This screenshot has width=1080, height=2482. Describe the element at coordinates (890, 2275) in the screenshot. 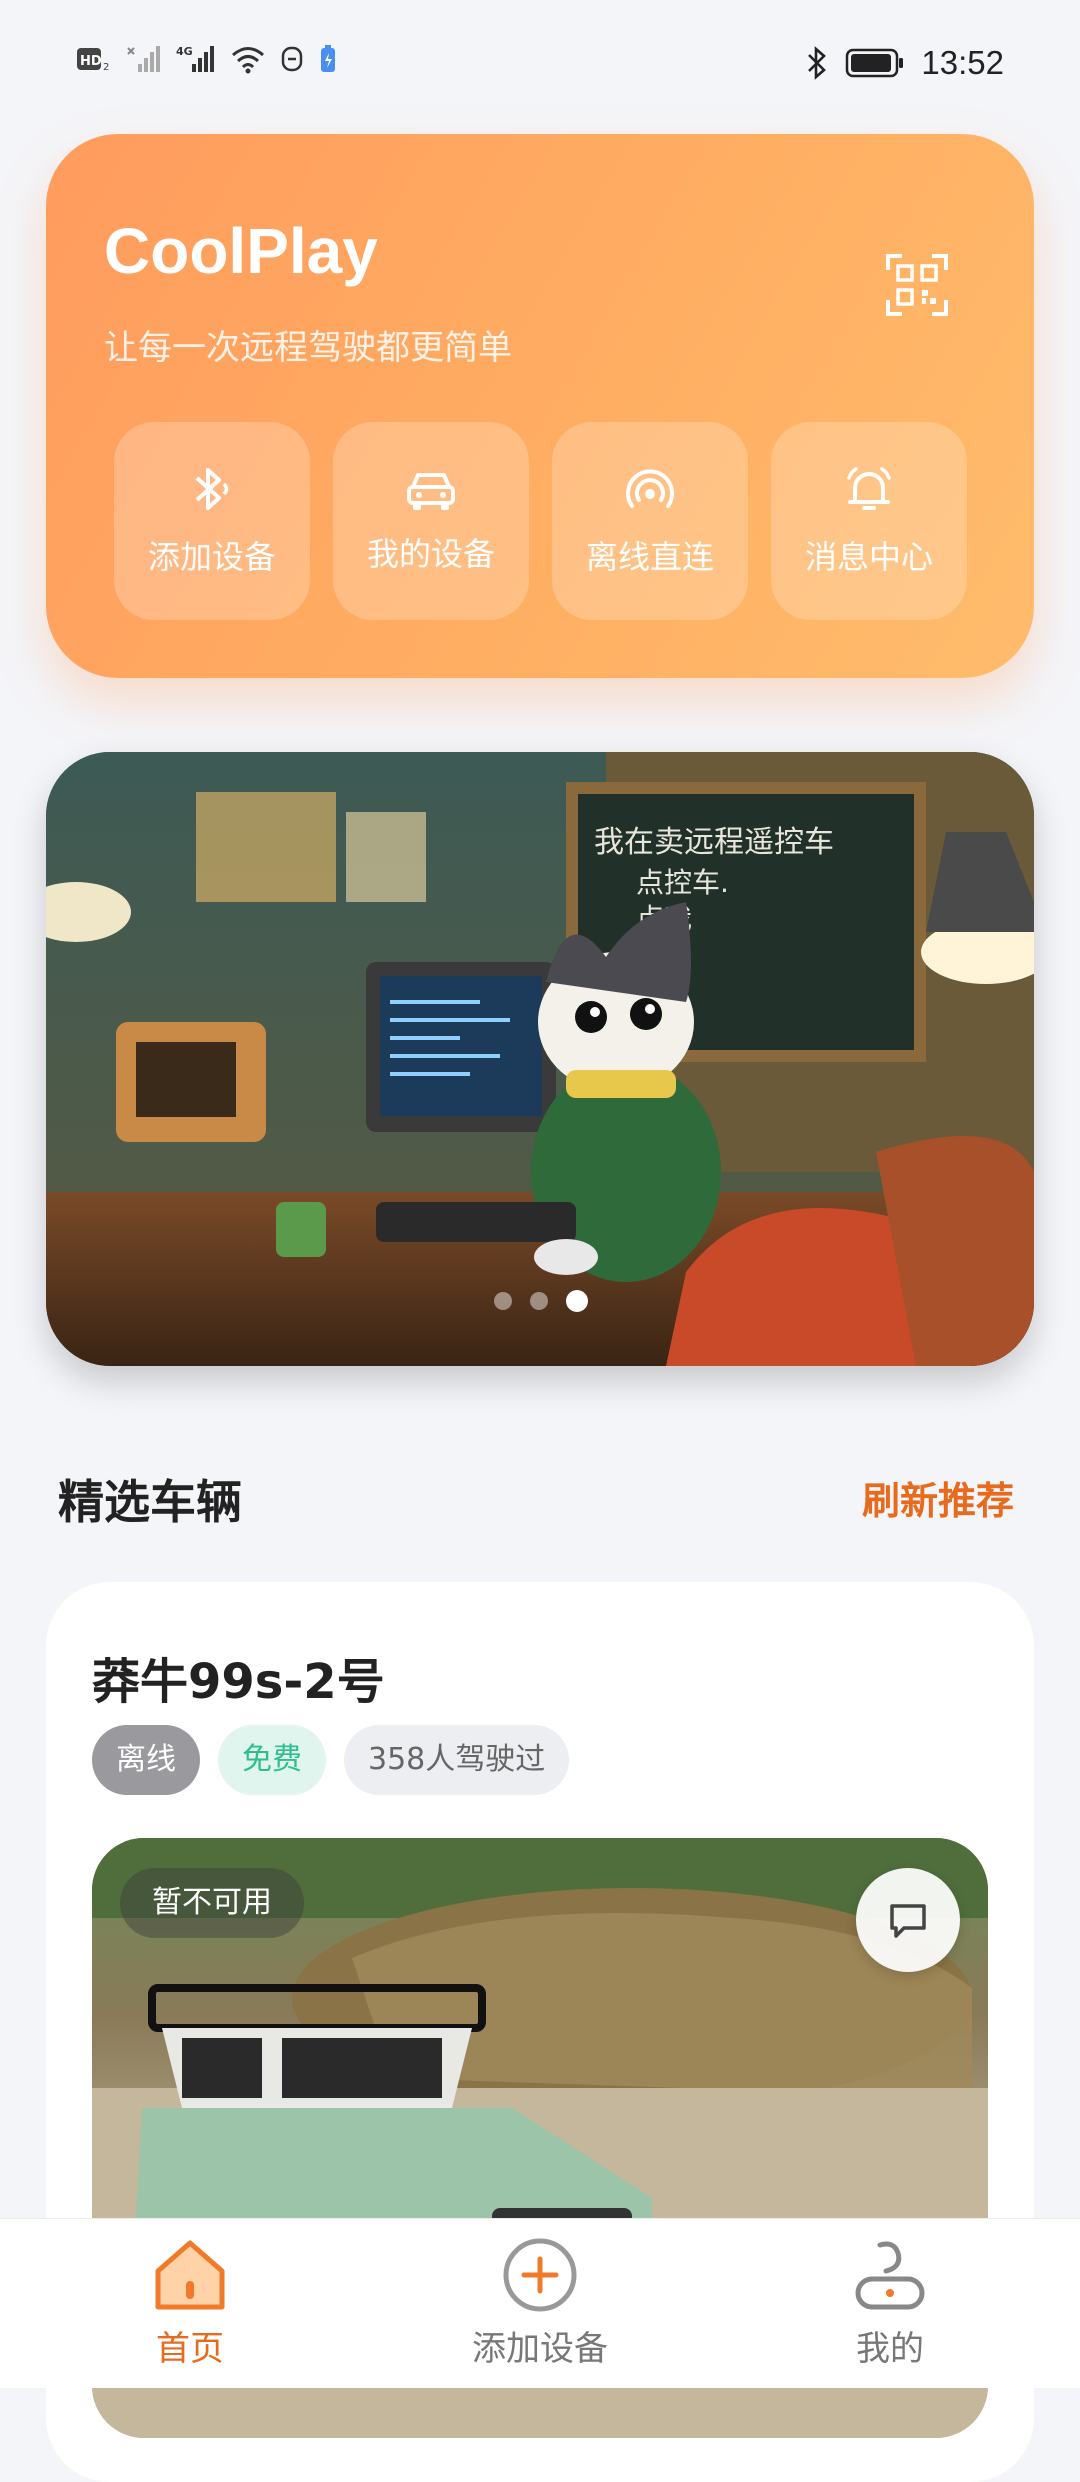

I see `profile-icon` at that location.